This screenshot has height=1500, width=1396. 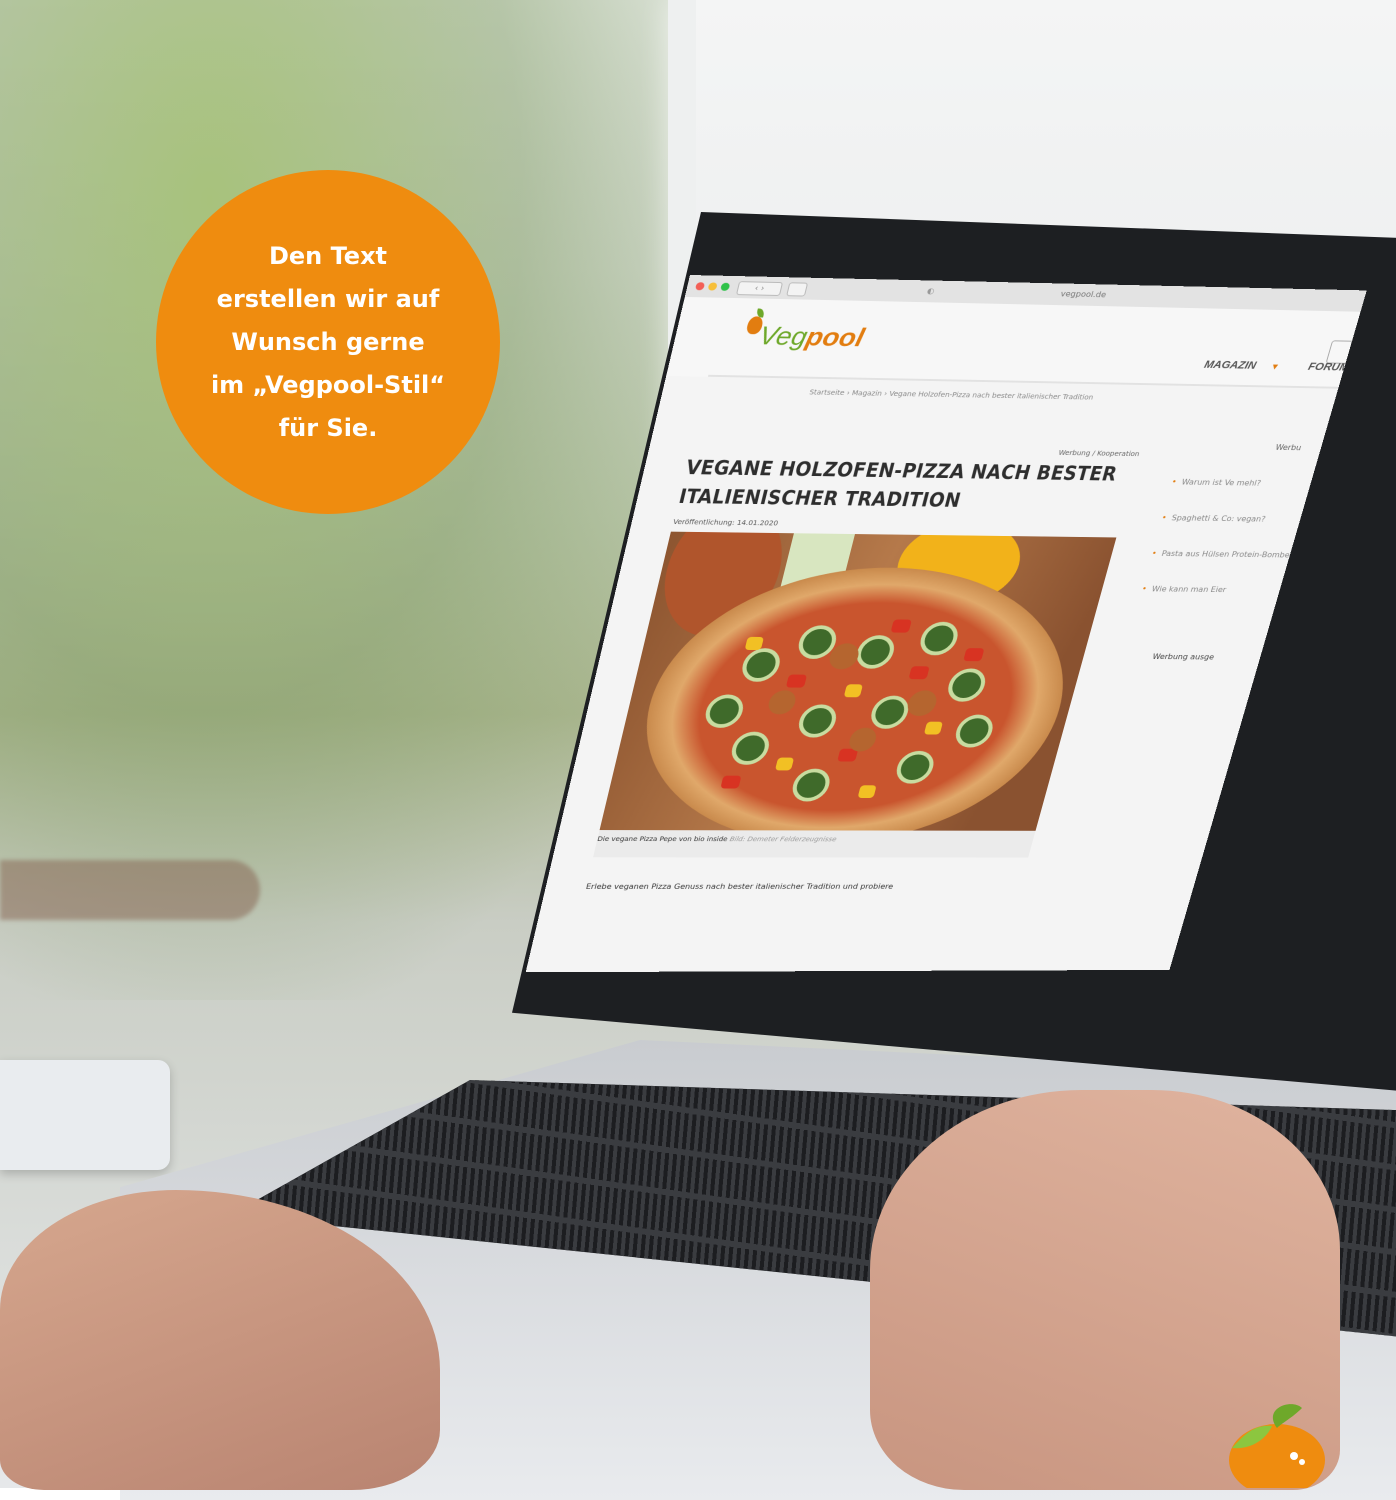 I want to click on maximize-window-button, so click(x=725, y=286).